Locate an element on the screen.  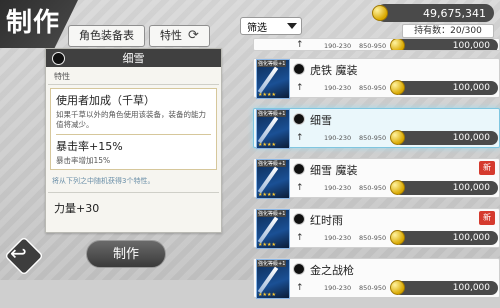
gold-amount: 49,675,341 is located at coordinates (454, 13).